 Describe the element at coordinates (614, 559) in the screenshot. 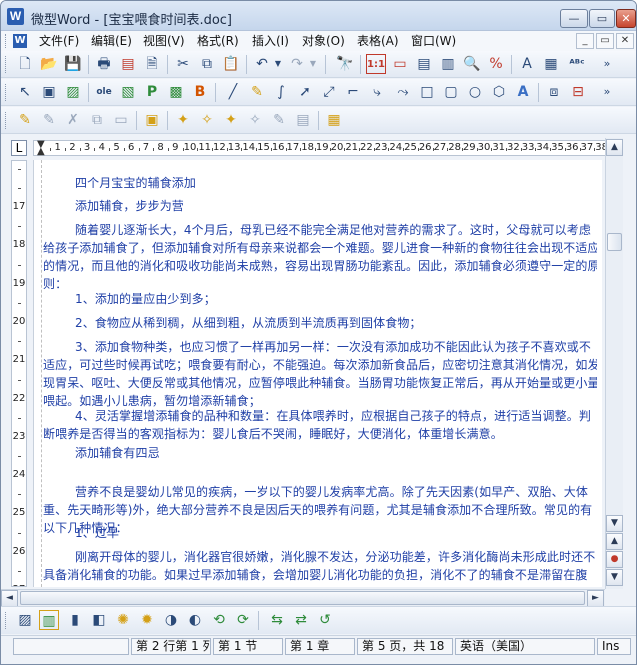

I see `browse-object-button: ●` at that location.